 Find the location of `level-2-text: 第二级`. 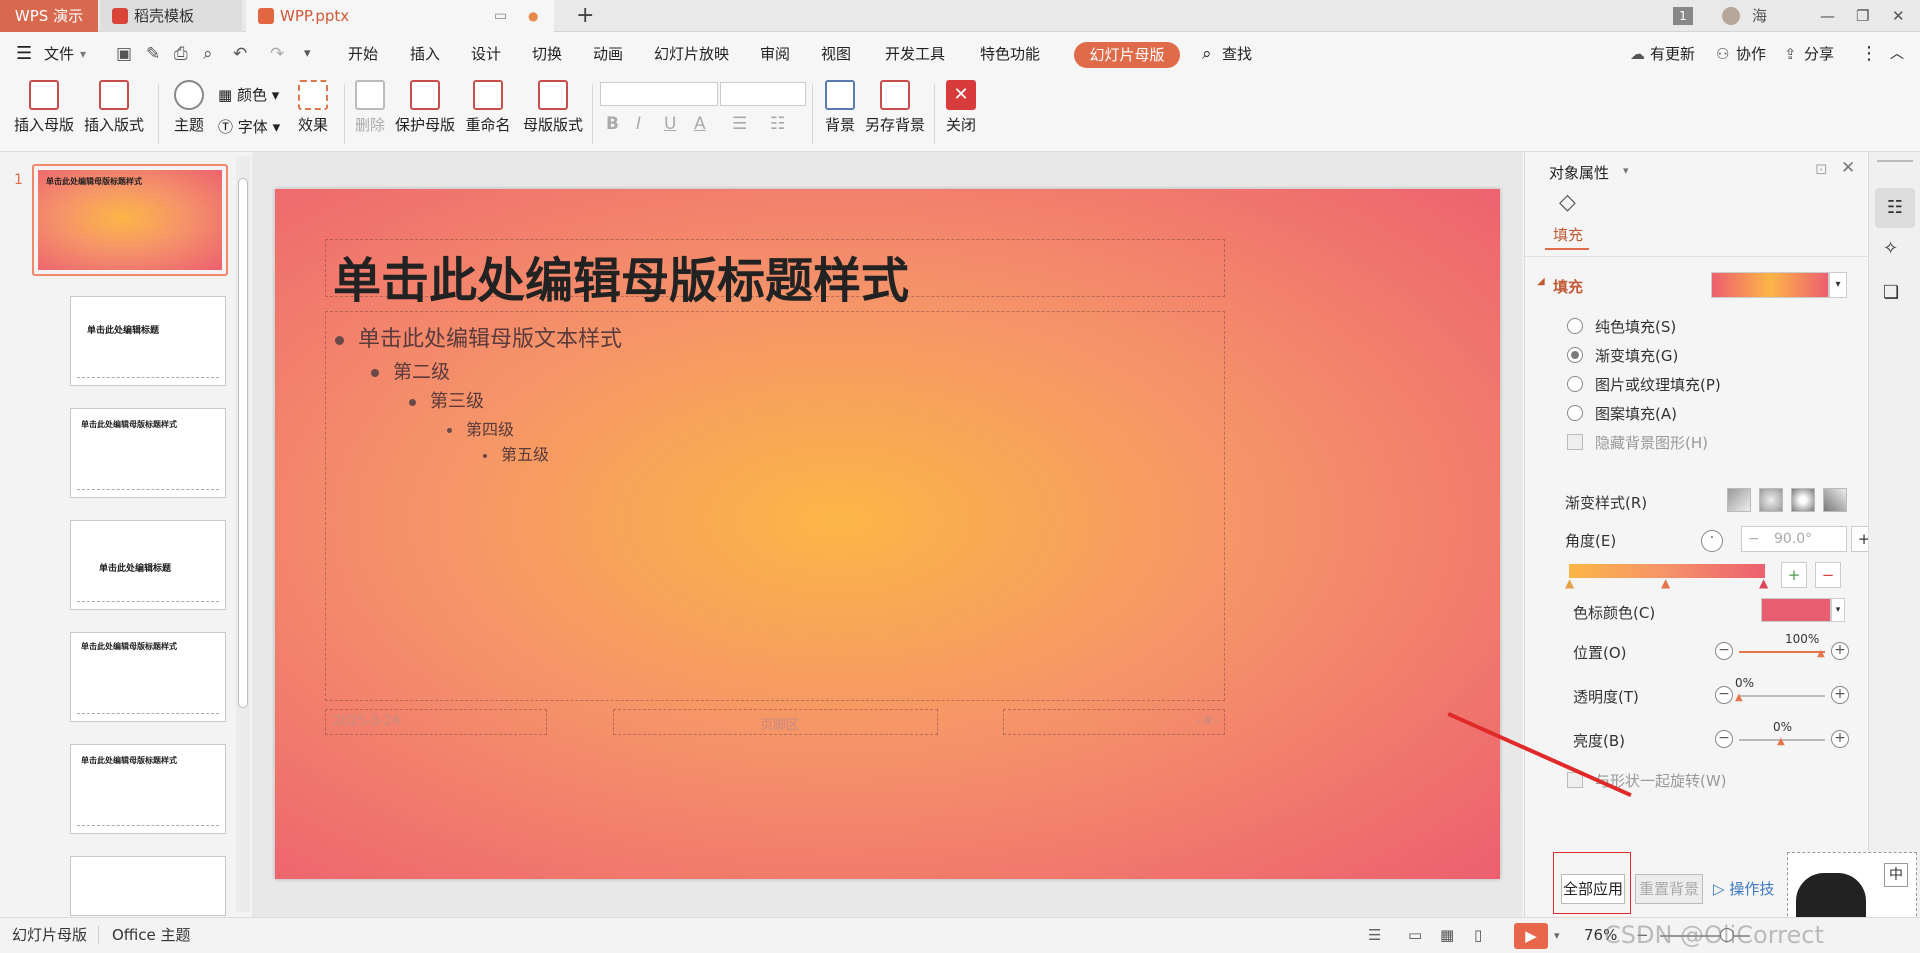

level-2-text: 第二级 is located at coordinates (410, 370).